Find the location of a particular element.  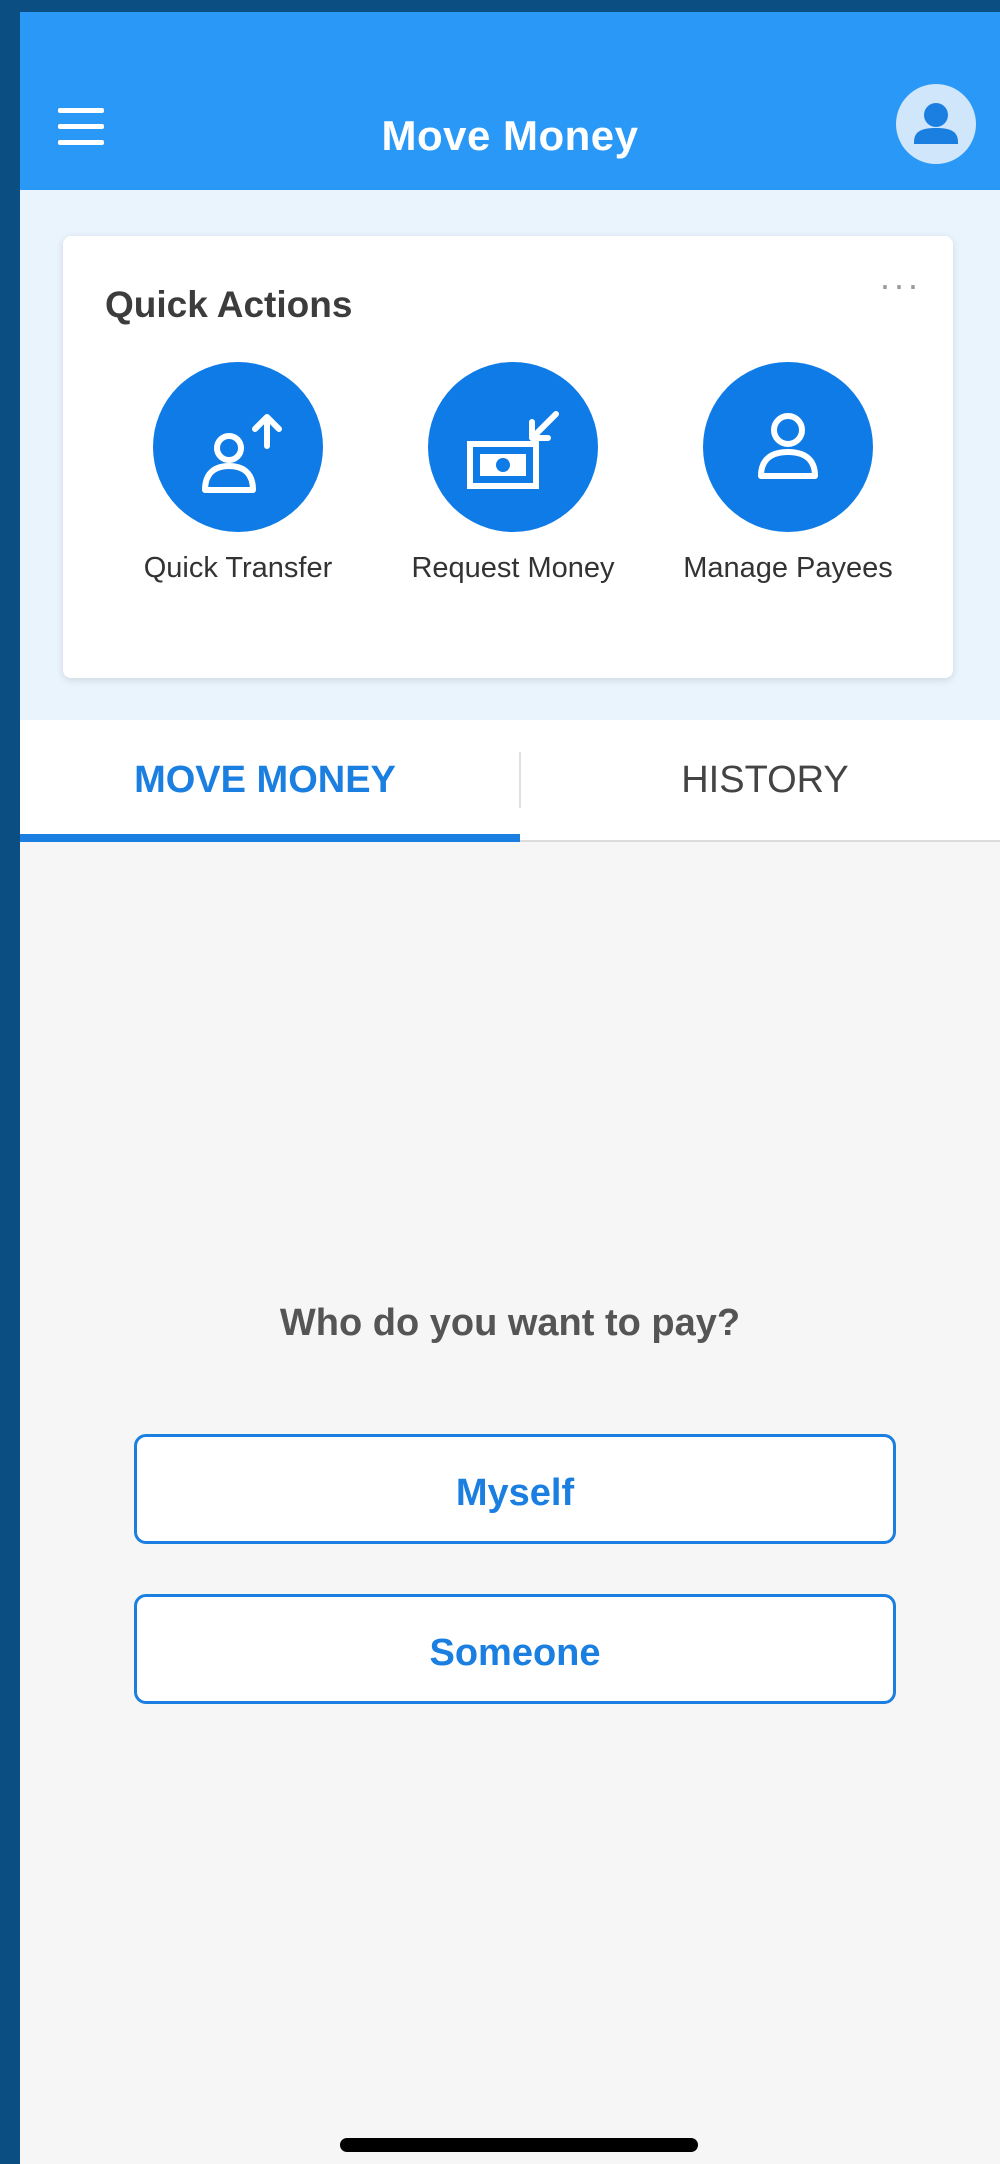

quick-transfer-label: Quick Transfer is located at coordinates (238, 568).